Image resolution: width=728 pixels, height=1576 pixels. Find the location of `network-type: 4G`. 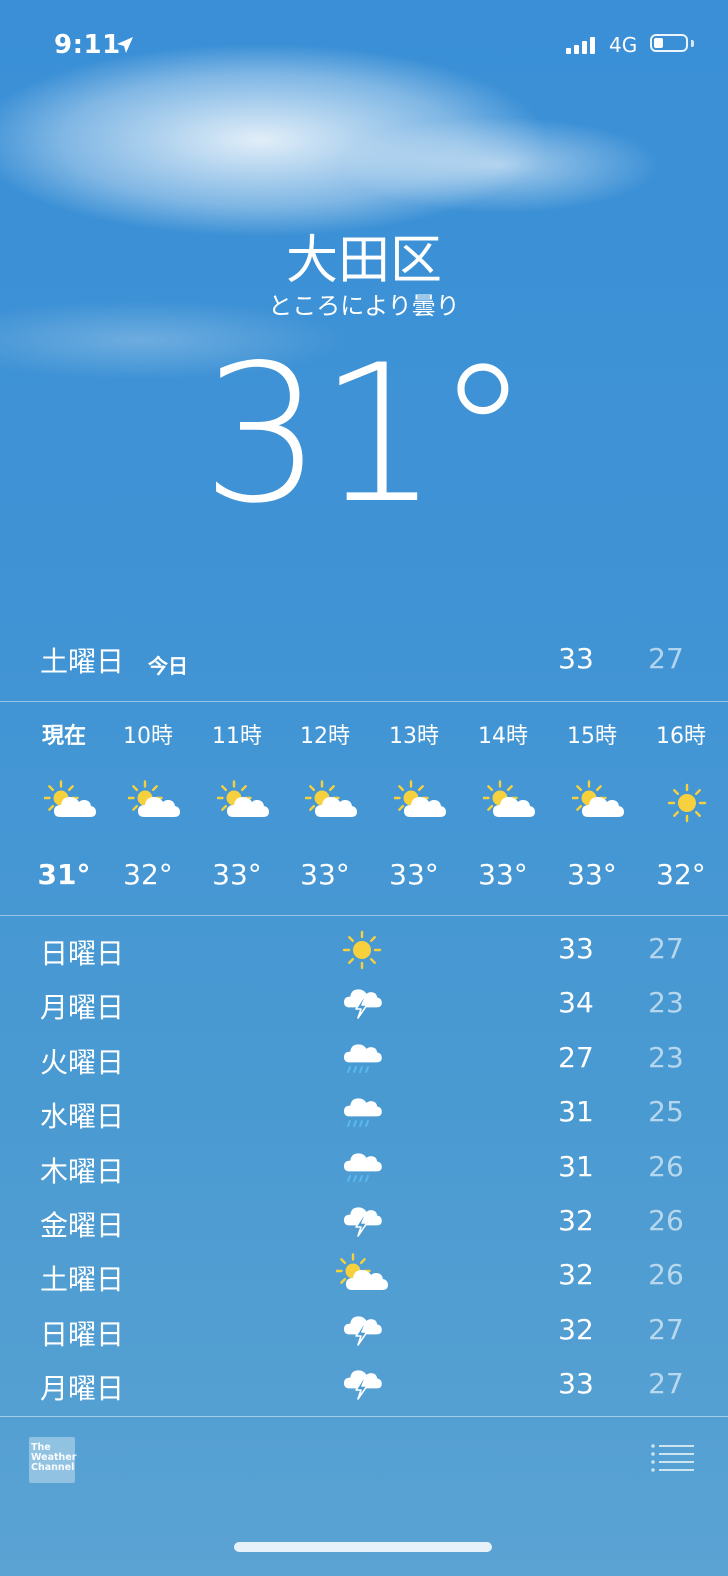

network-type: 4G is located at coordinates (623, 45).